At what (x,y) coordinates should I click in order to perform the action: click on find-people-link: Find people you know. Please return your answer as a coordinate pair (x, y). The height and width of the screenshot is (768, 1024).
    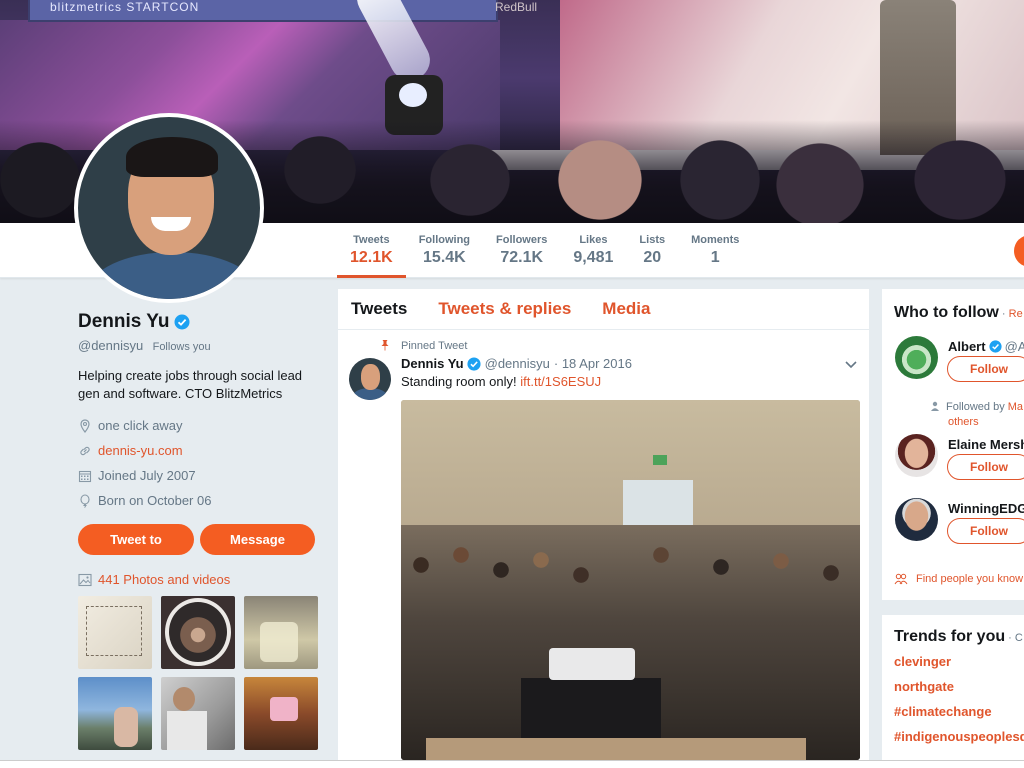
    Looking at the image, I should click on (958, 579).